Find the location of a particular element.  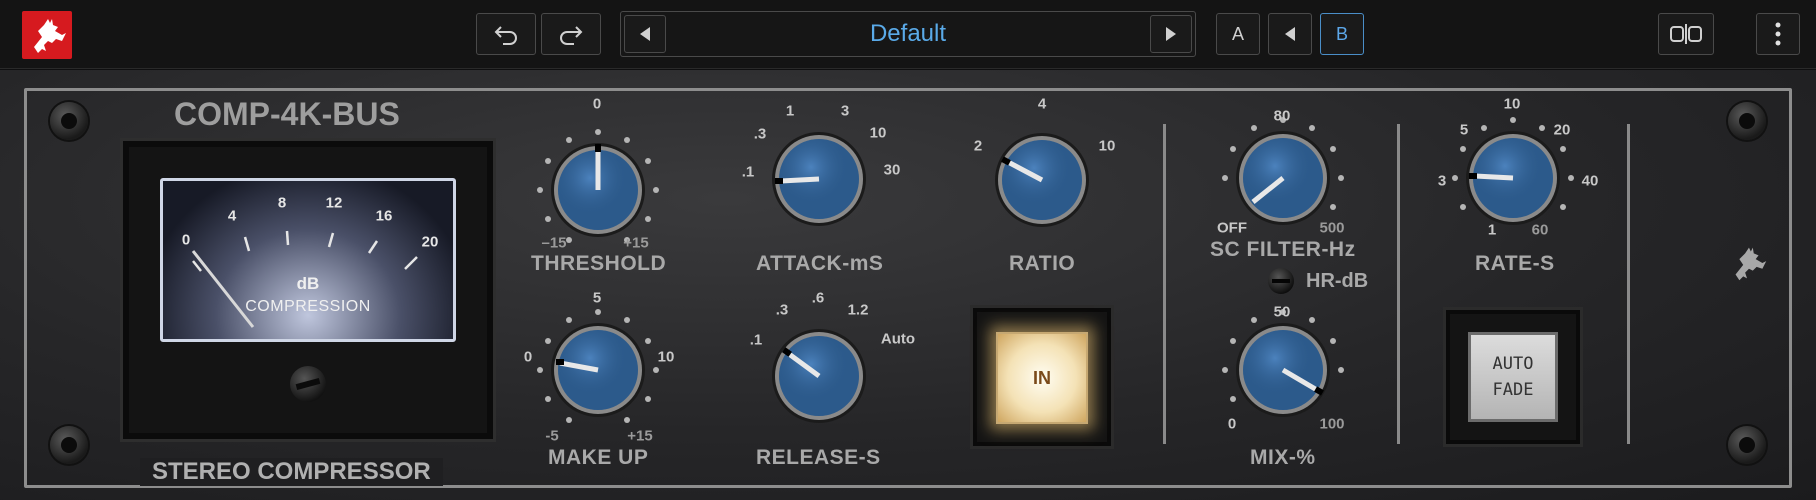

sc-filter-max-label: 500 is located at coordinates (1332, 228).